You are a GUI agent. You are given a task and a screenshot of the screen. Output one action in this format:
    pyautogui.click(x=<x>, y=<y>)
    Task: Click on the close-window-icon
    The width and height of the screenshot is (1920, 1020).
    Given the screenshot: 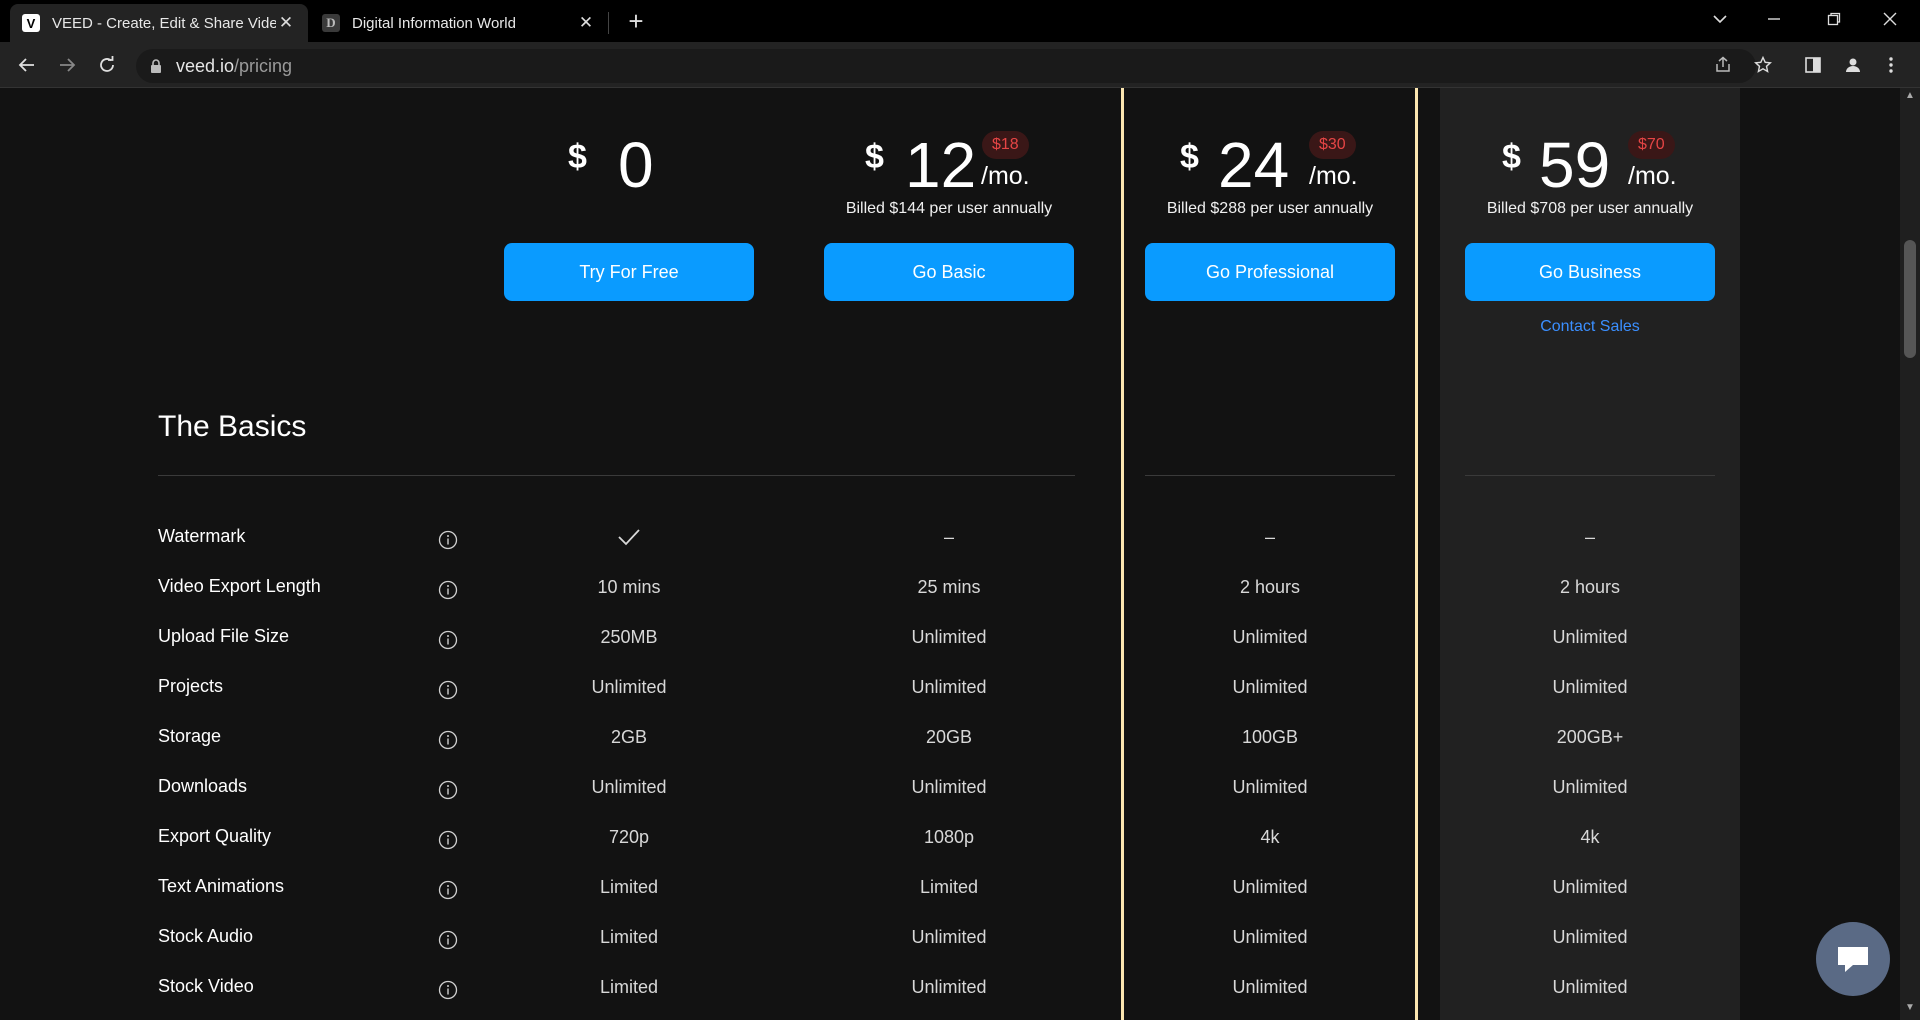 What is the action you would take?
    pyautogui.click(x=1890, y=19)
    